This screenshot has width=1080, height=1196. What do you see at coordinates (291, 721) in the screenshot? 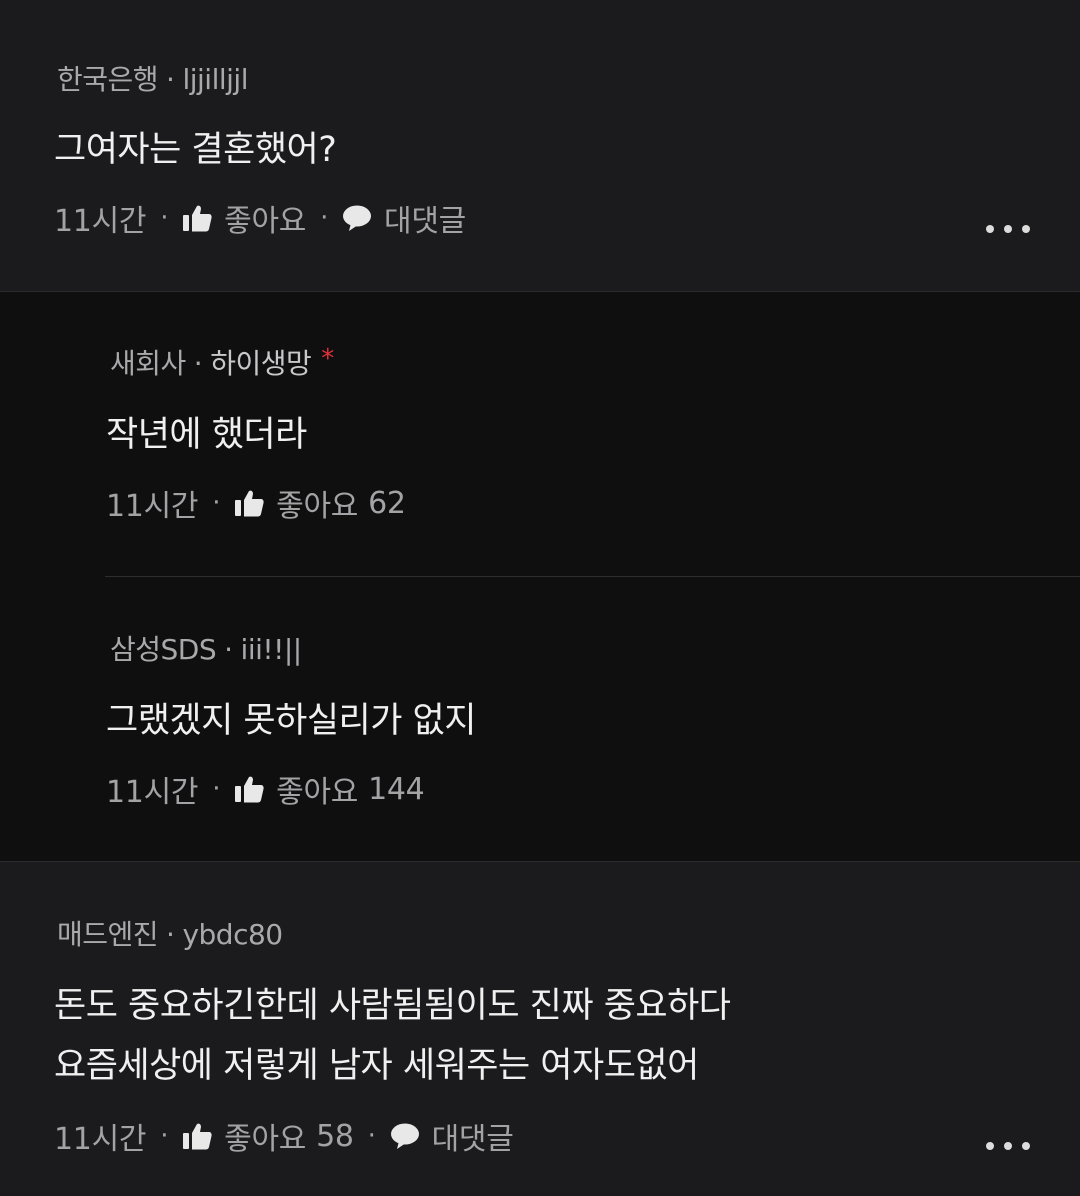
I see `reply-text: 그랬겠지 못하실리가 없지` at bounding box center [291, 721].